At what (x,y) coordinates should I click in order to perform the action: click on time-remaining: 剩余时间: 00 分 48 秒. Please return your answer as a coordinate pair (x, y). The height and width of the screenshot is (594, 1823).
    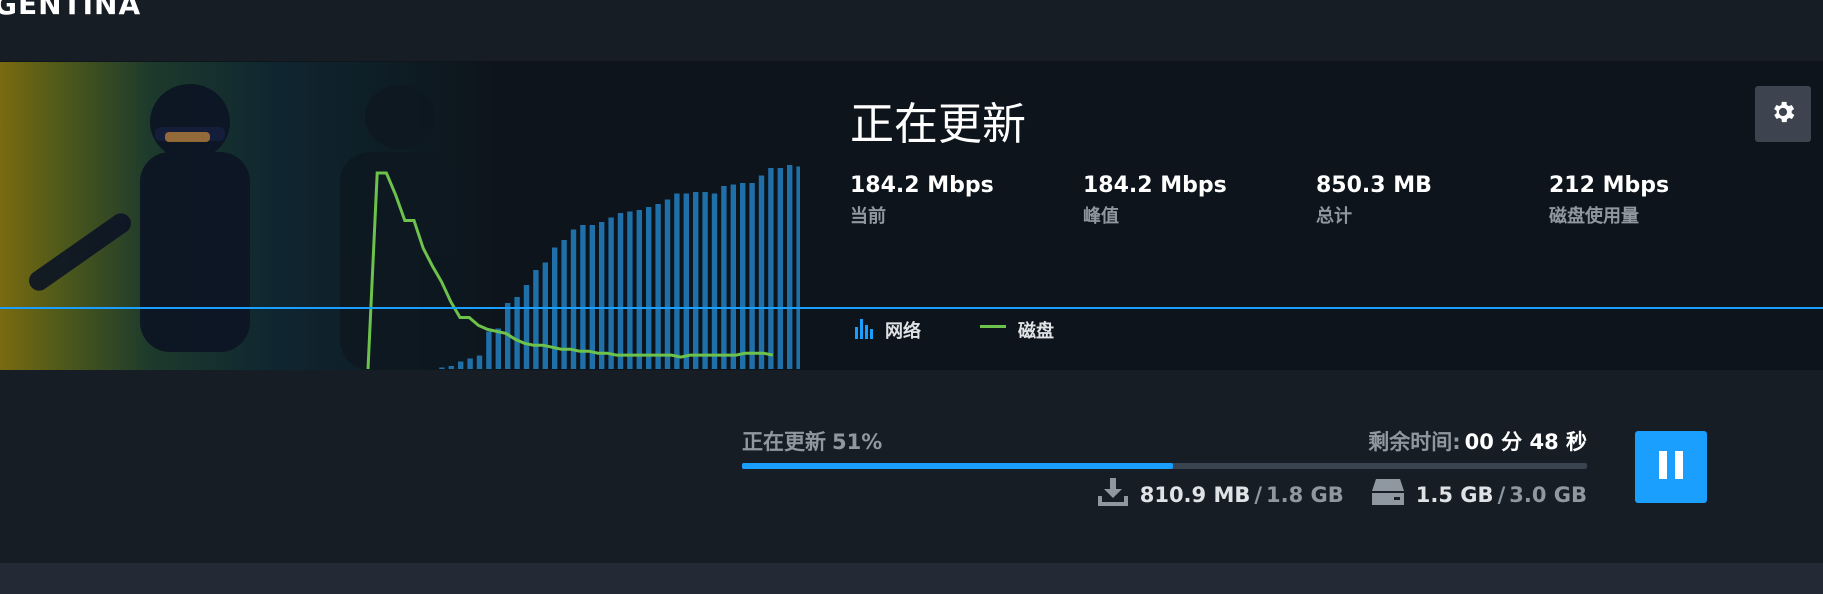
    Looking at the image, I should click on (1477, 441).